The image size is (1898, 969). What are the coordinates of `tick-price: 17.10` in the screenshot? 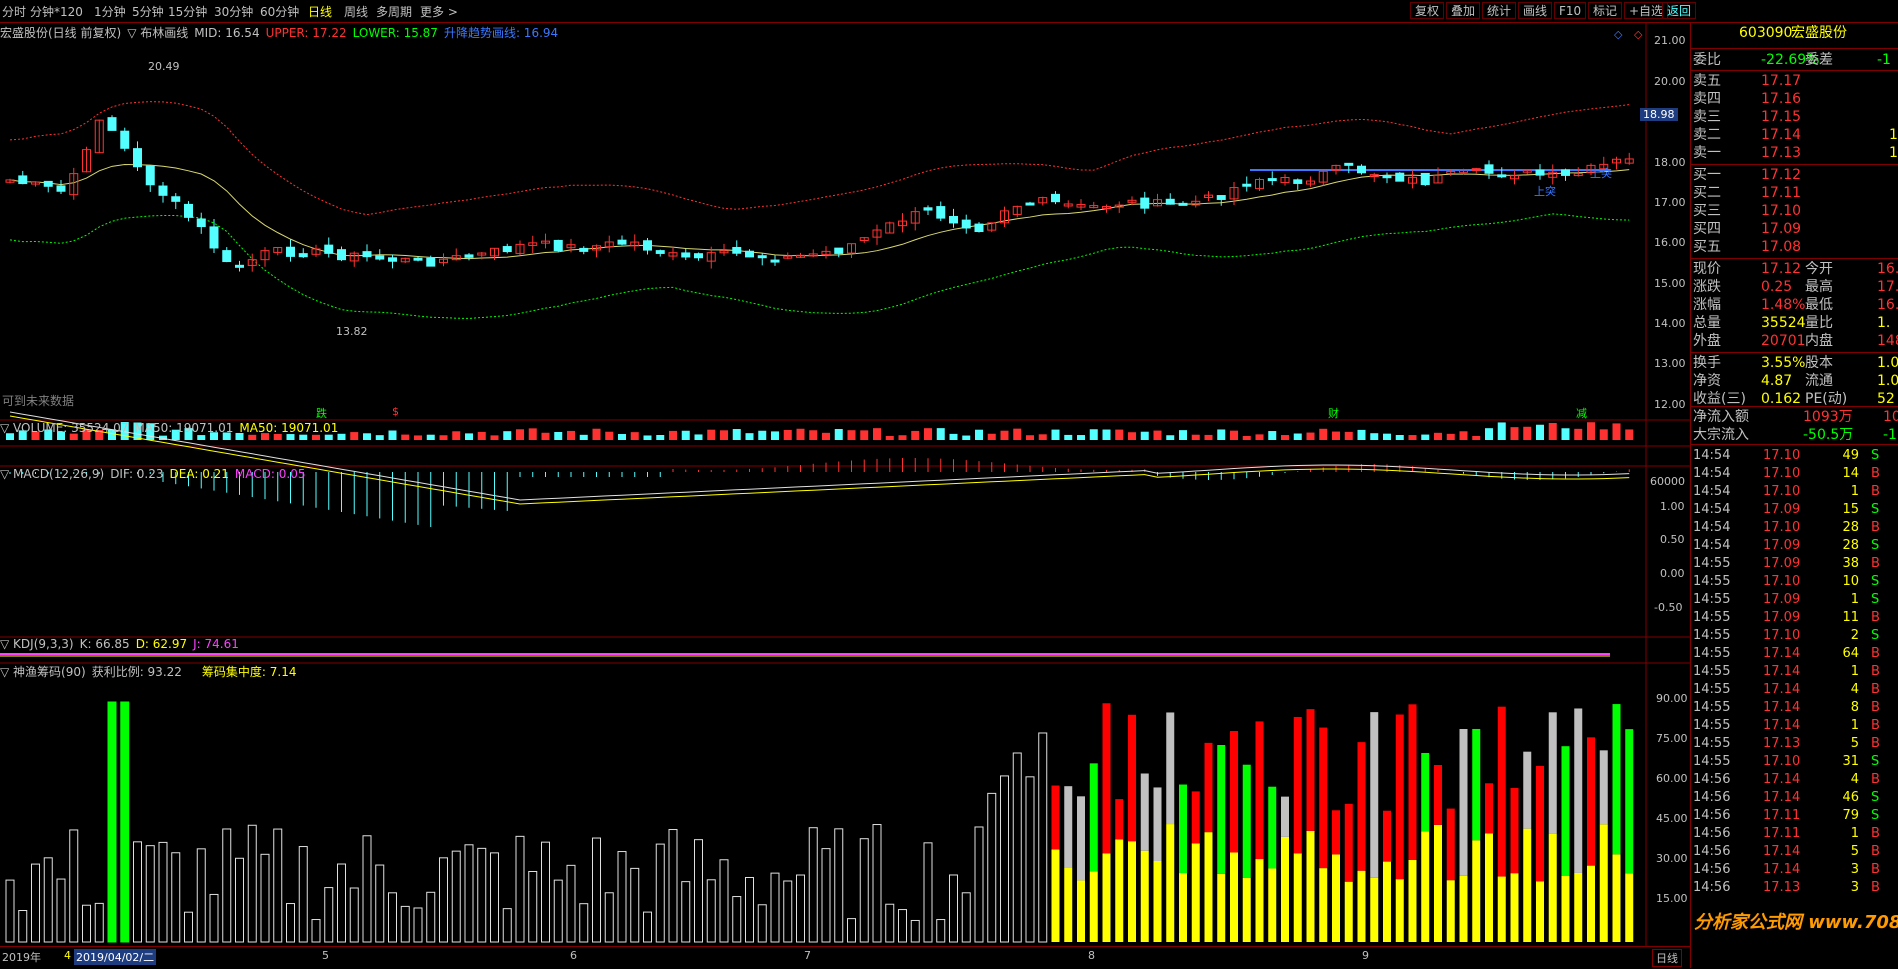 It's located at (1782, 473).